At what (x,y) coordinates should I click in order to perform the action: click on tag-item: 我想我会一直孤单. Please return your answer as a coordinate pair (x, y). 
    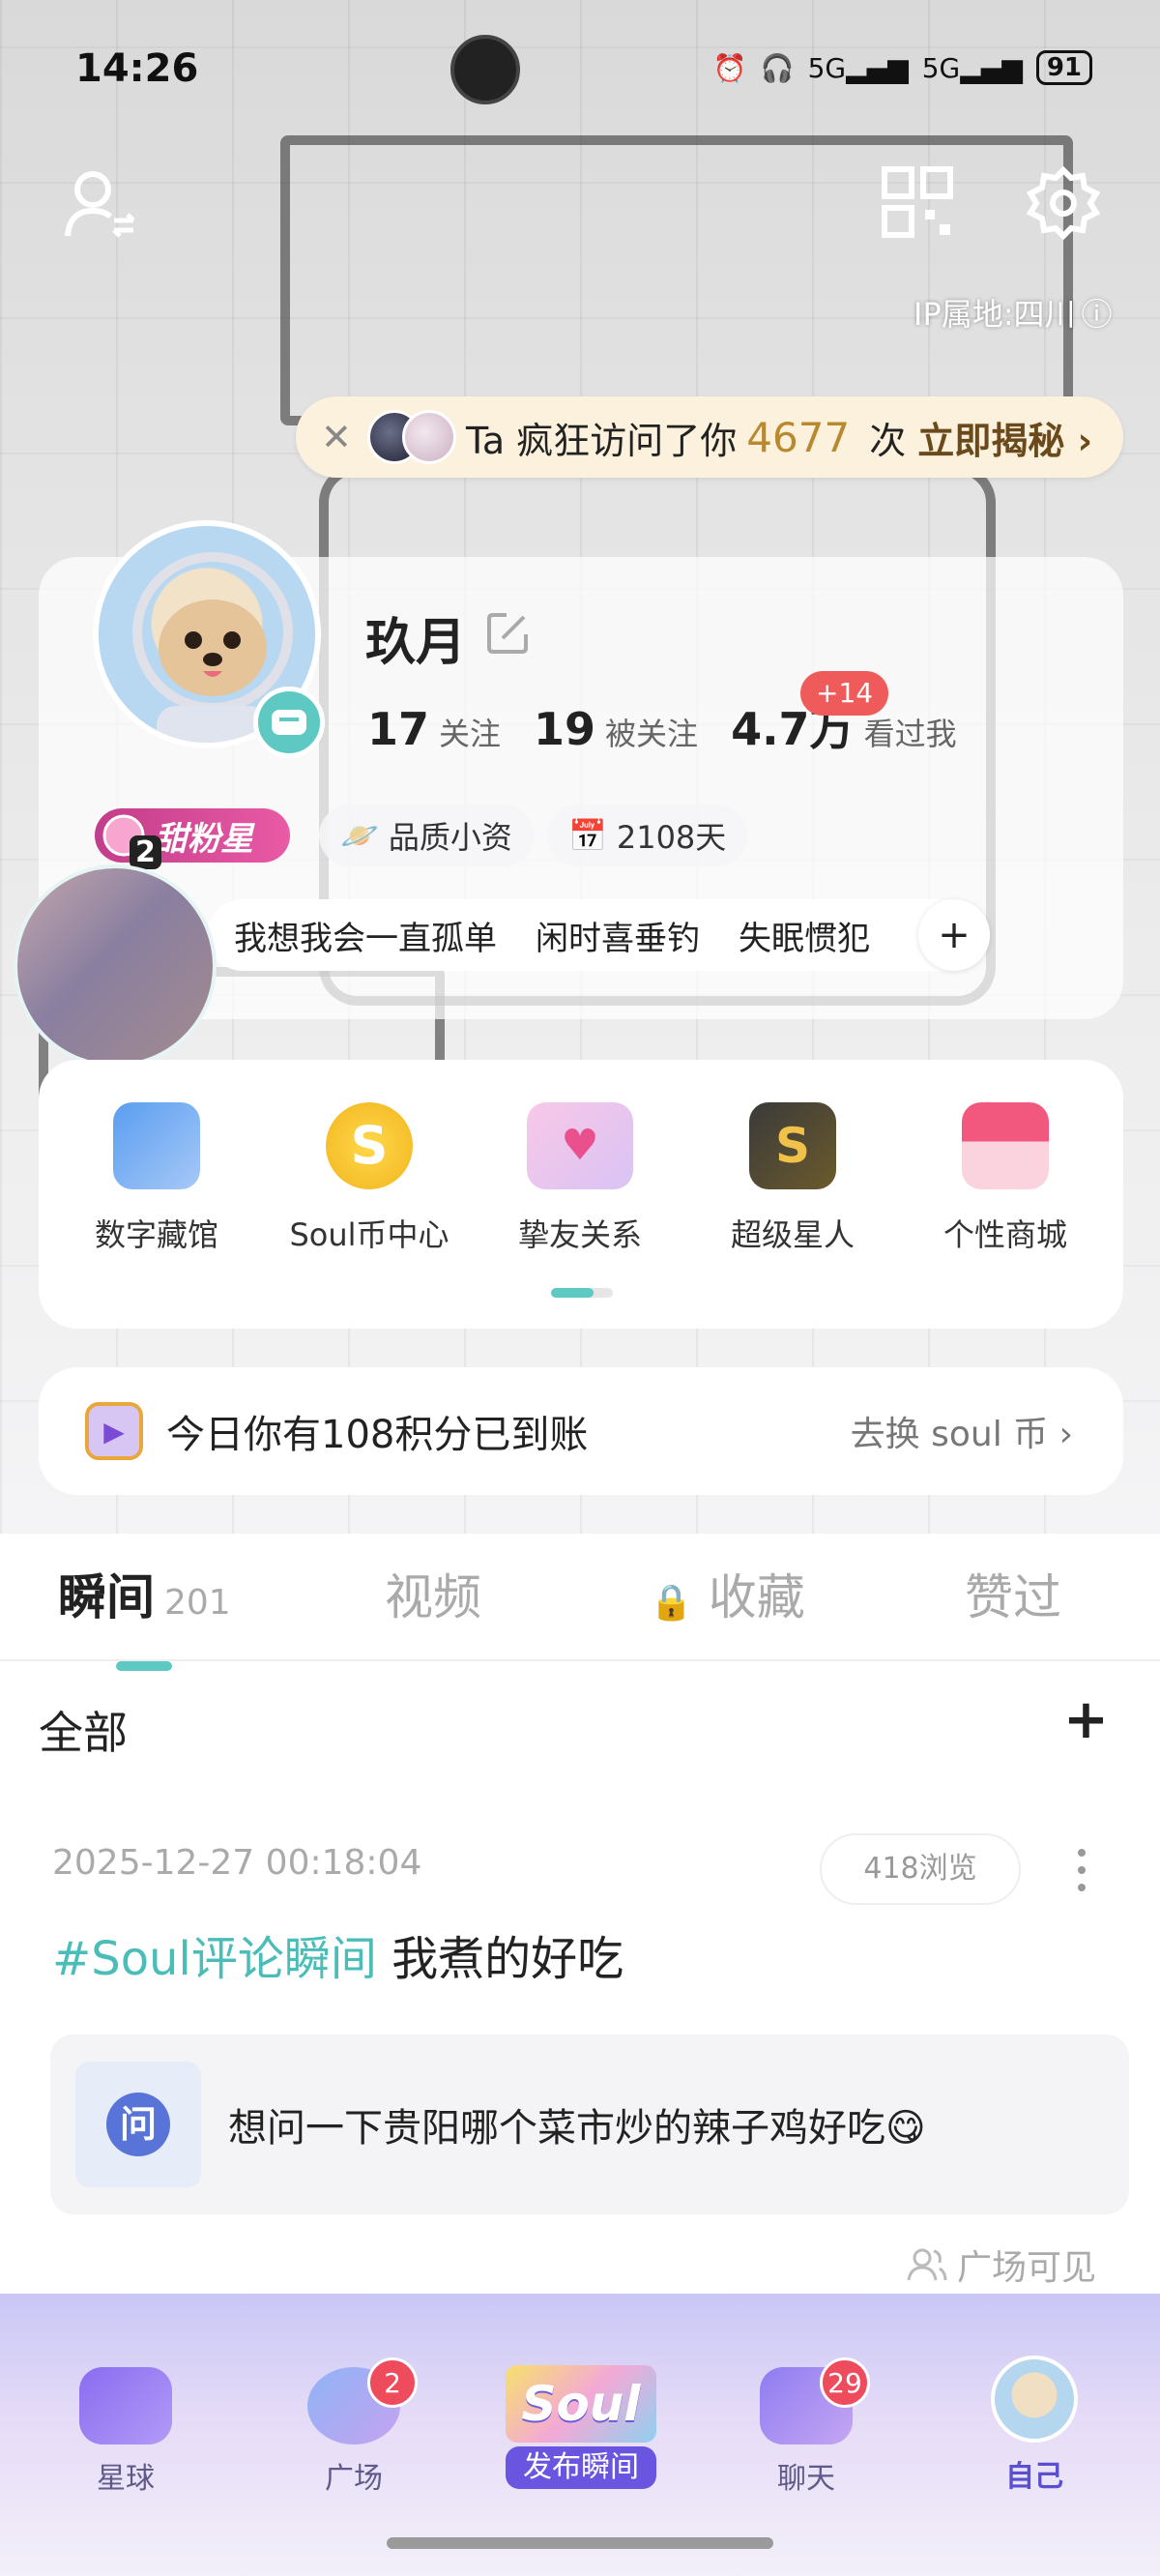
    Looking at the image, I should click on (365, 935).